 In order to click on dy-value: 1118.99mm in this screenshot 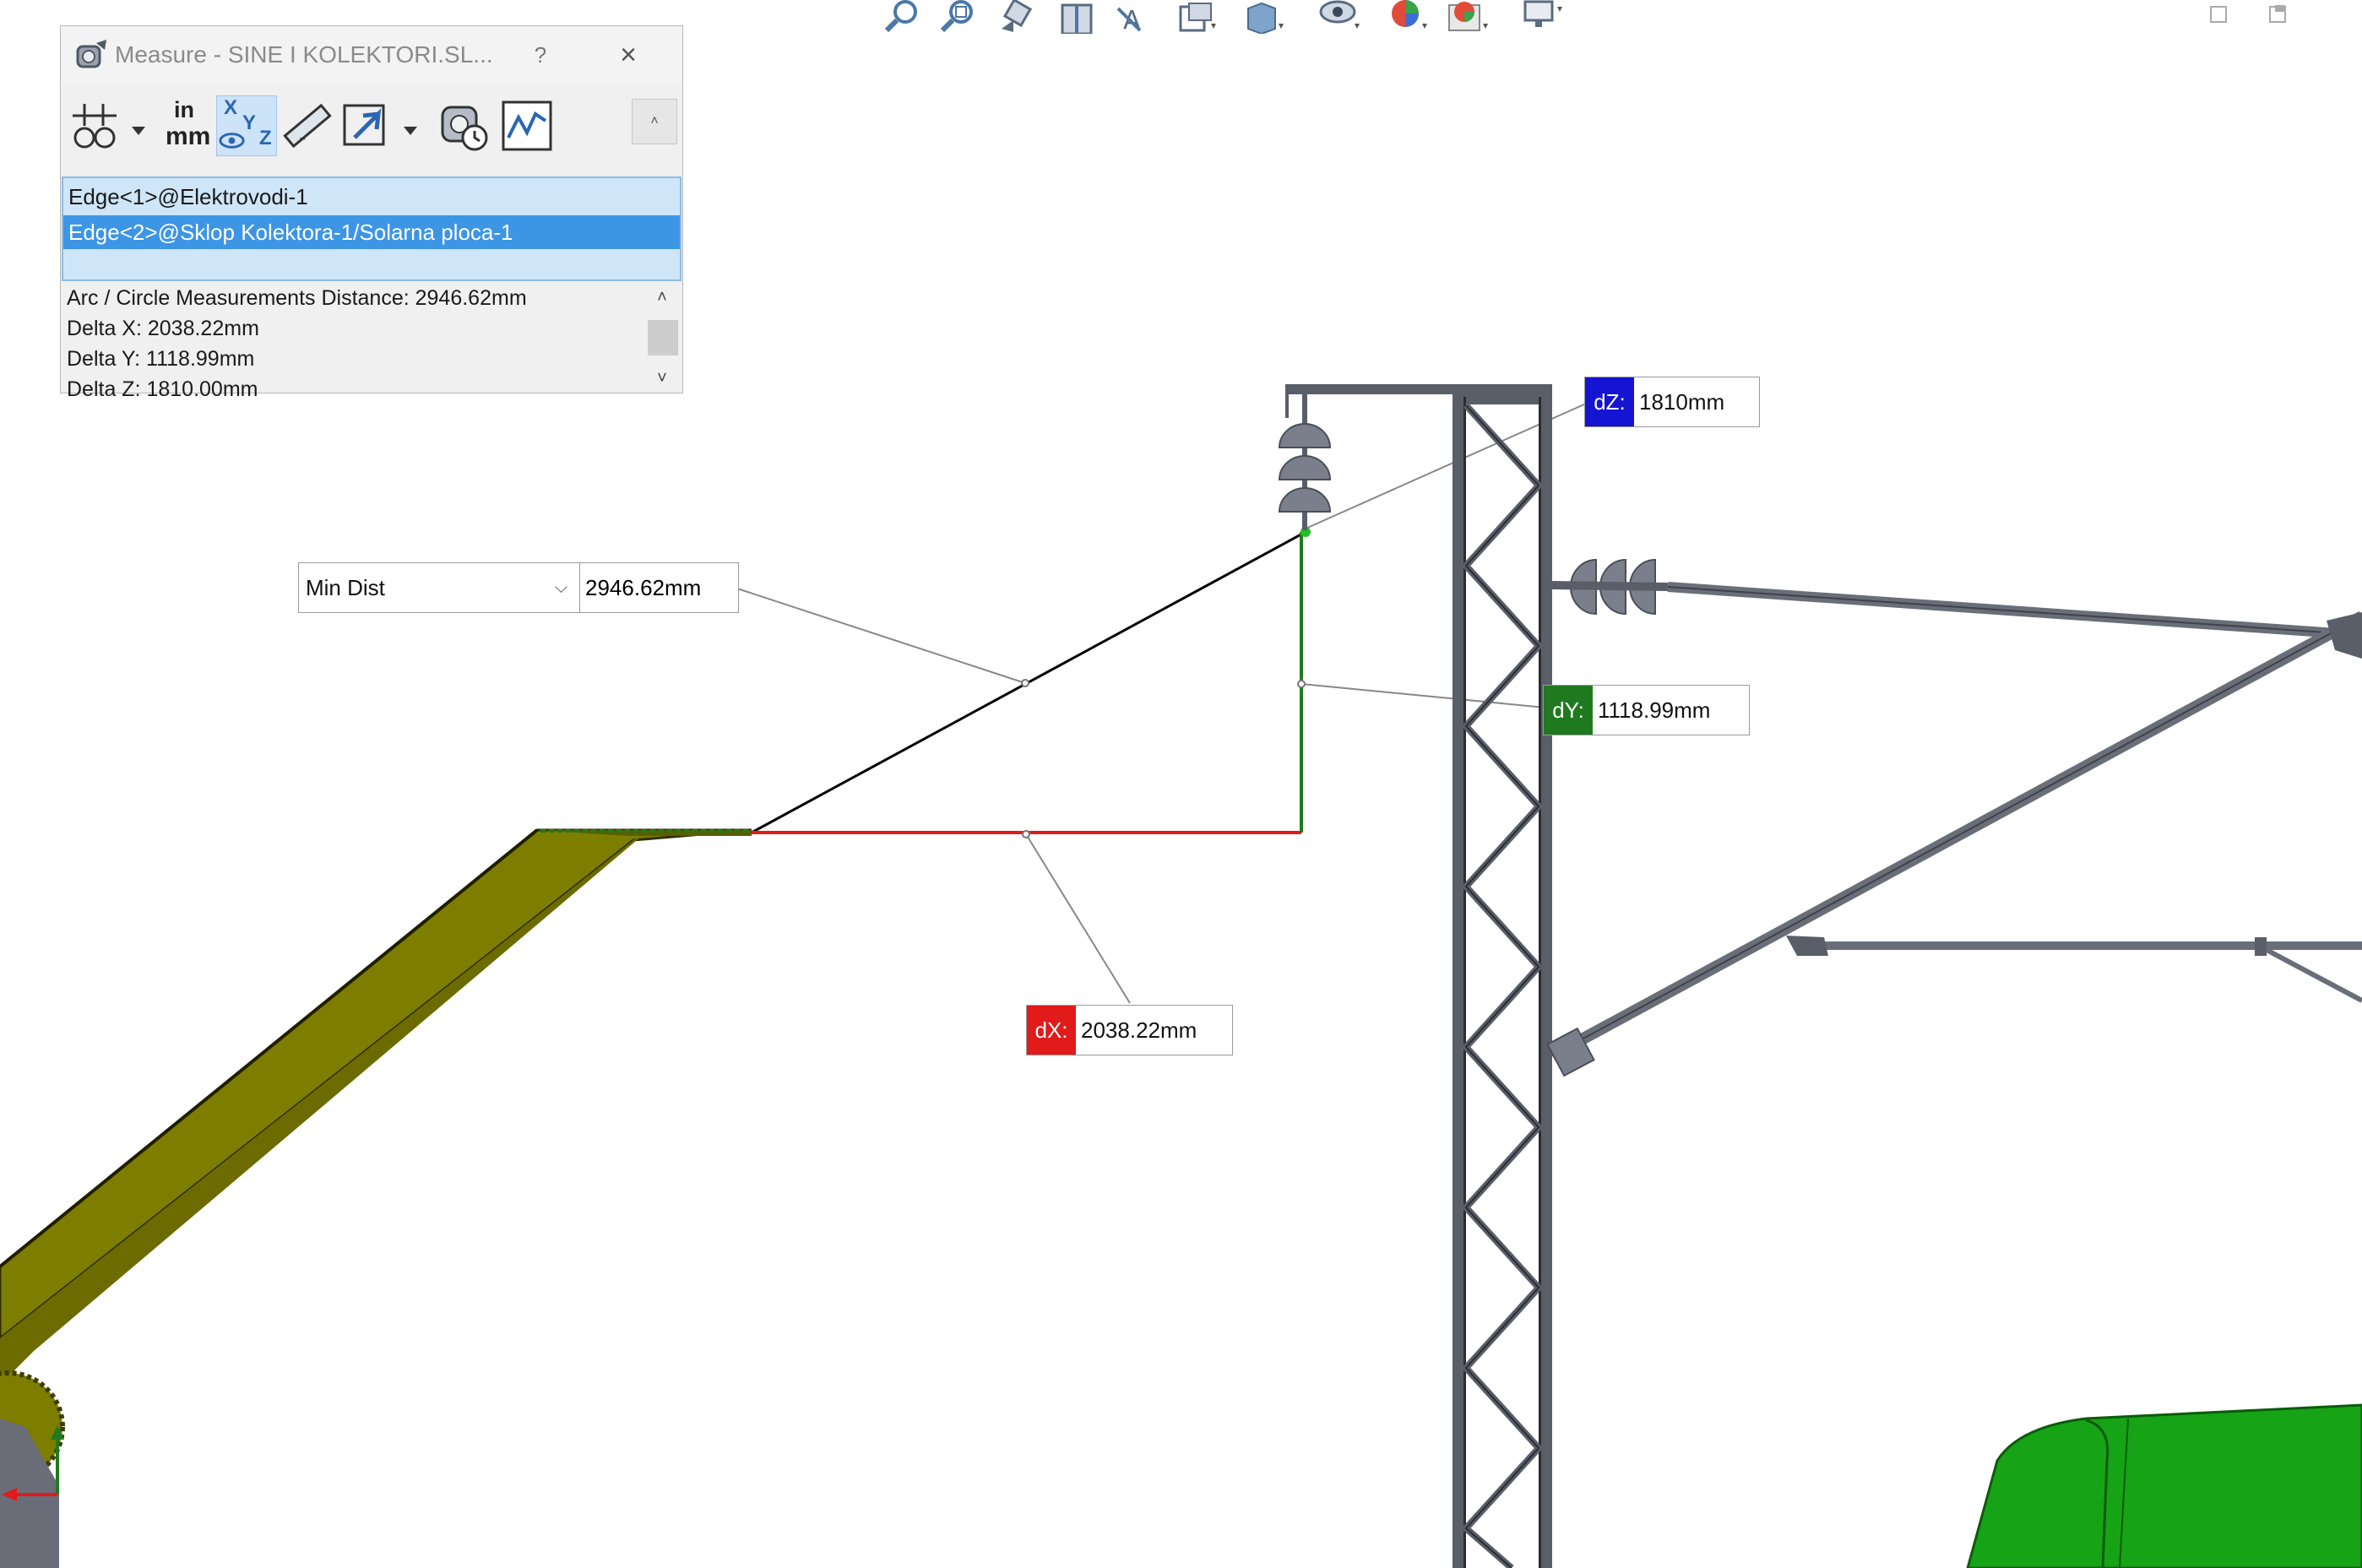, I will do `click(1654, 710)`.